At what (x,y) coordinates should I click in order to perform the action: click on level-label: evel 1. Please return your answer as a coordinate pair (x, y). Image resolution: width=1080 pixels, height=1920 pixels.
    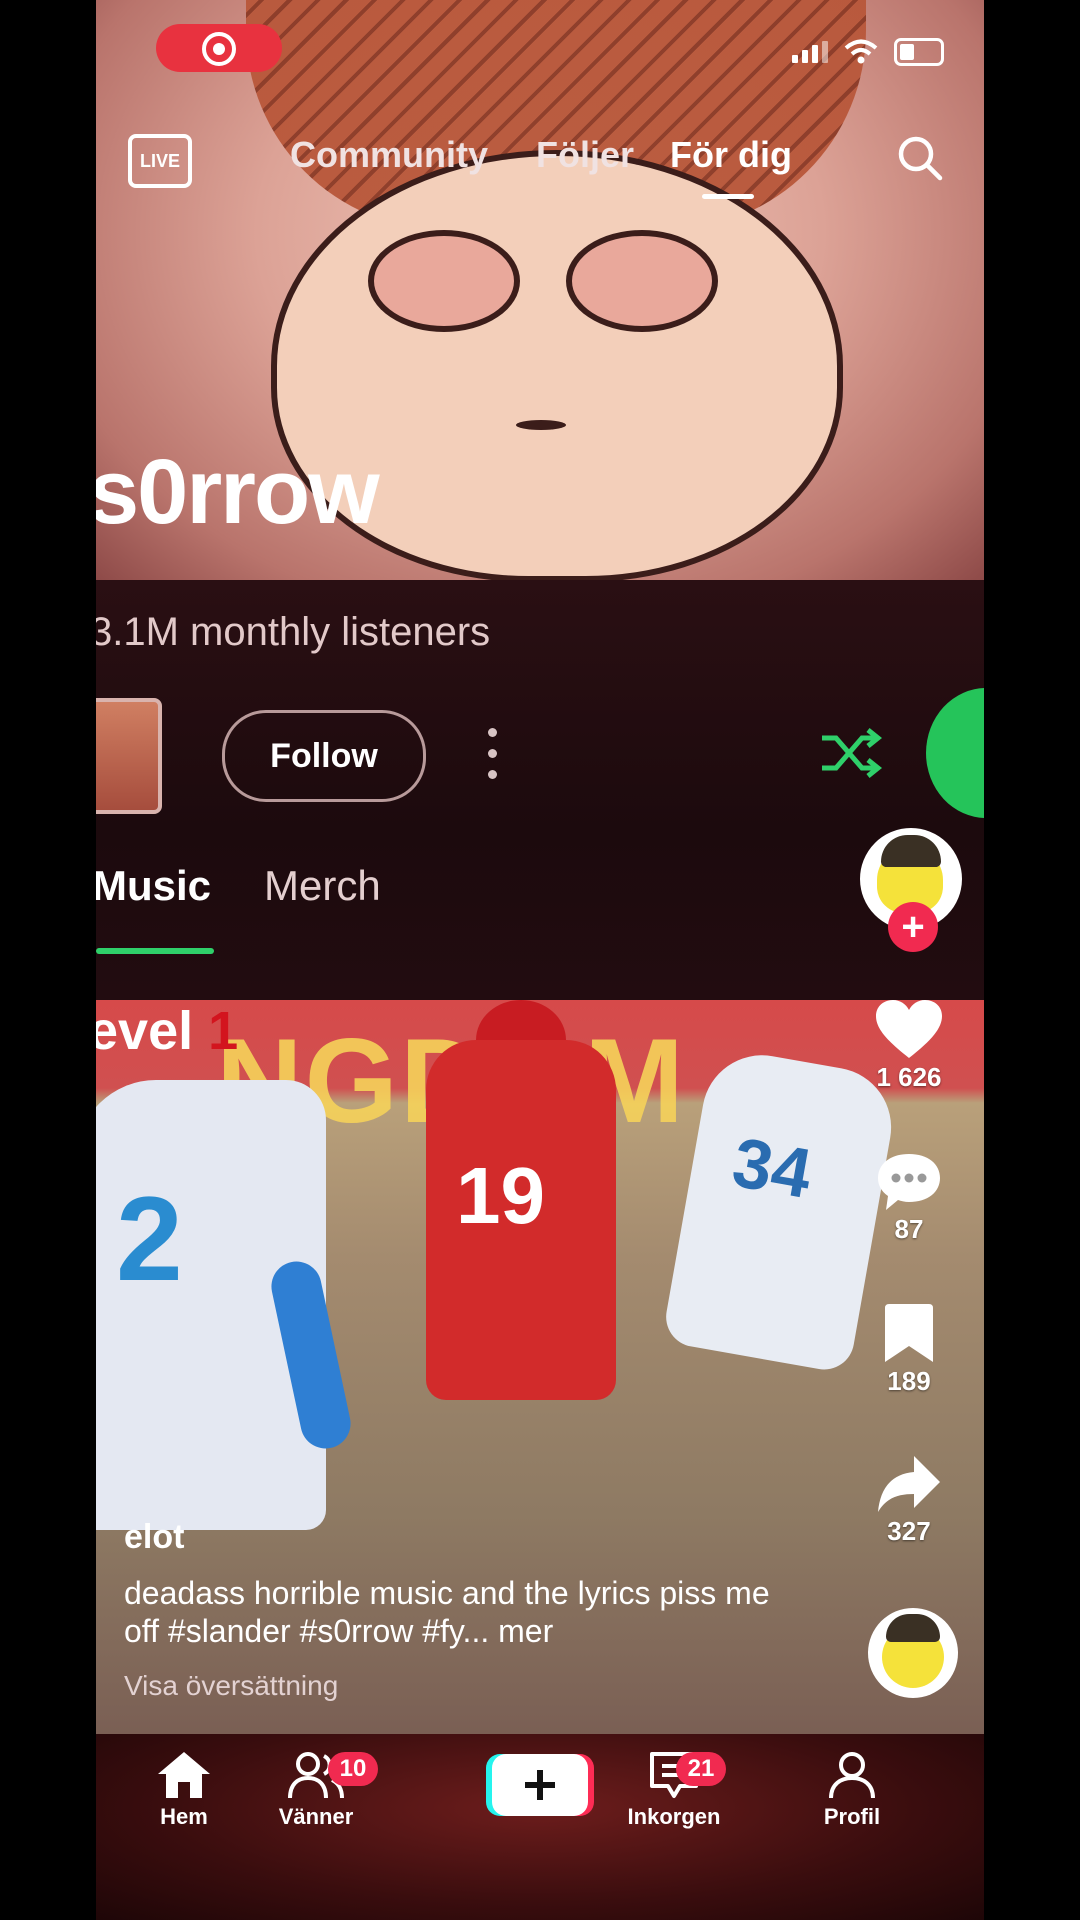
    Looking at the image, I should click on (167, 1031).